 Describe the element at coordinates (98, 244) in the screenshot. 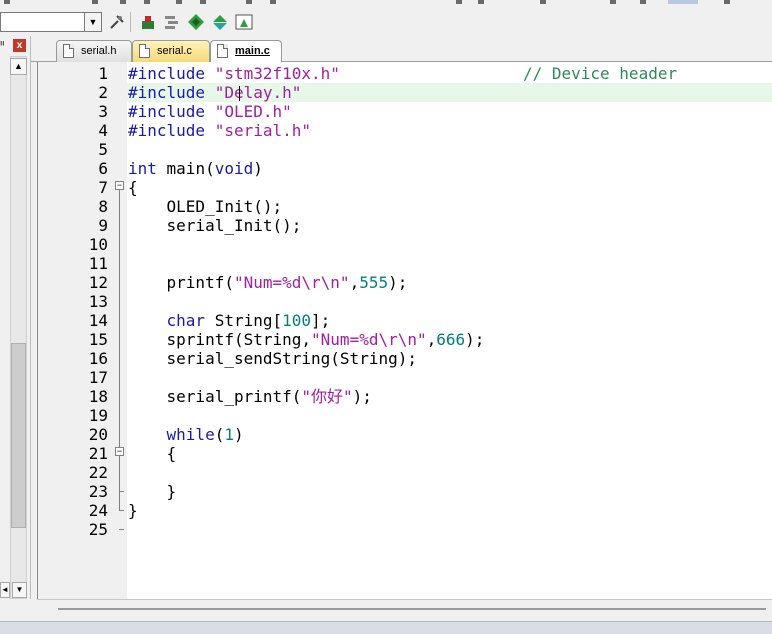

I see `line-number: 10` at that location.